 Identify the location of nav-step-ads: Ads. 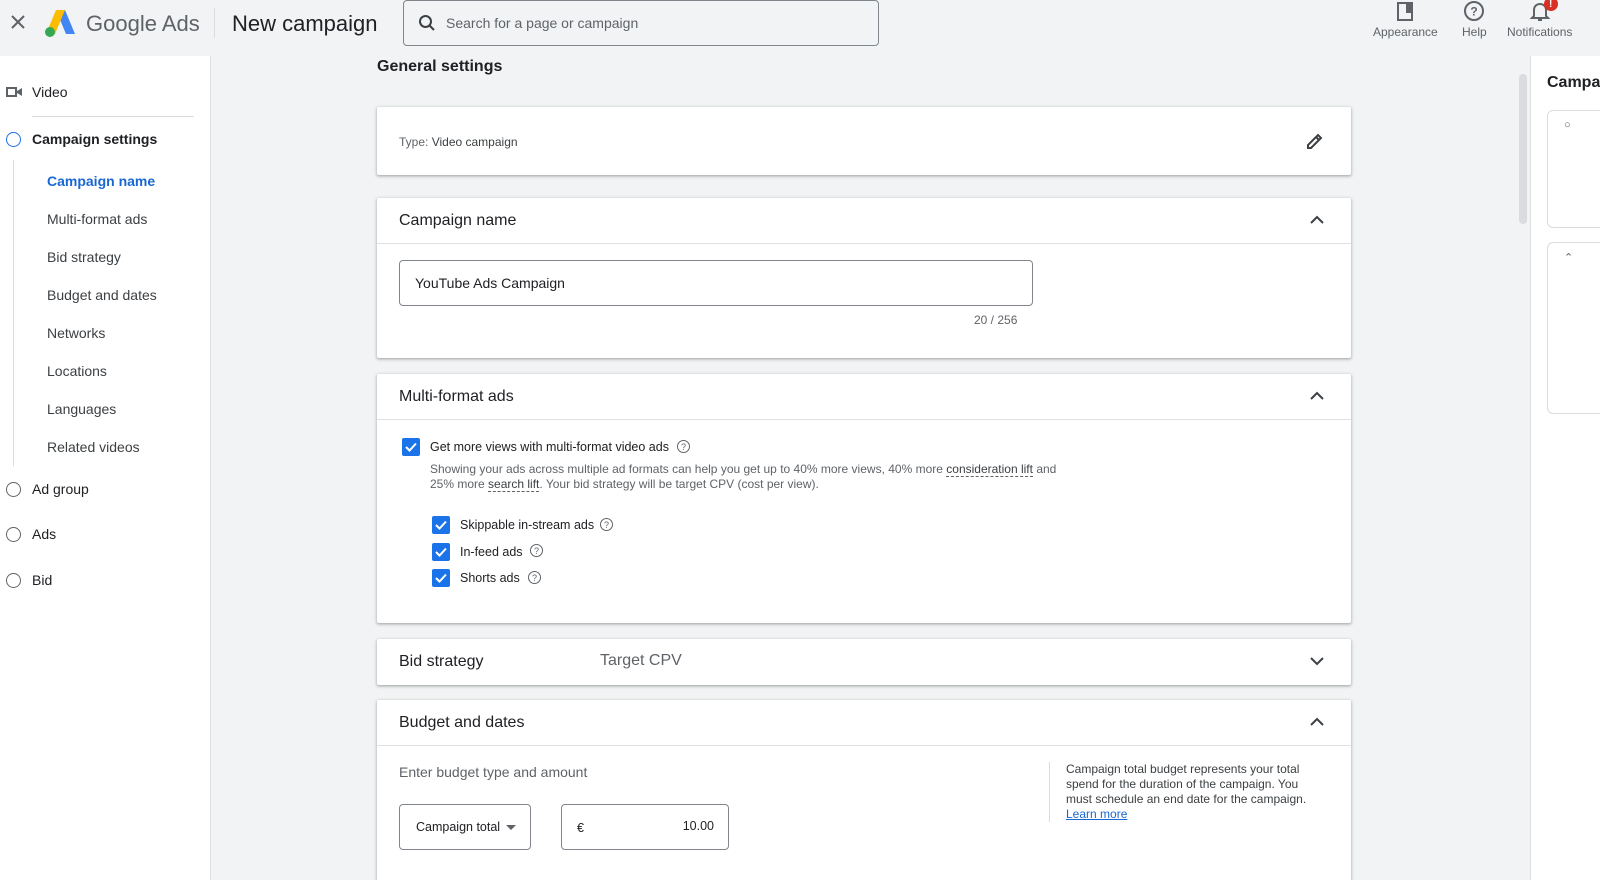
(28, 534).